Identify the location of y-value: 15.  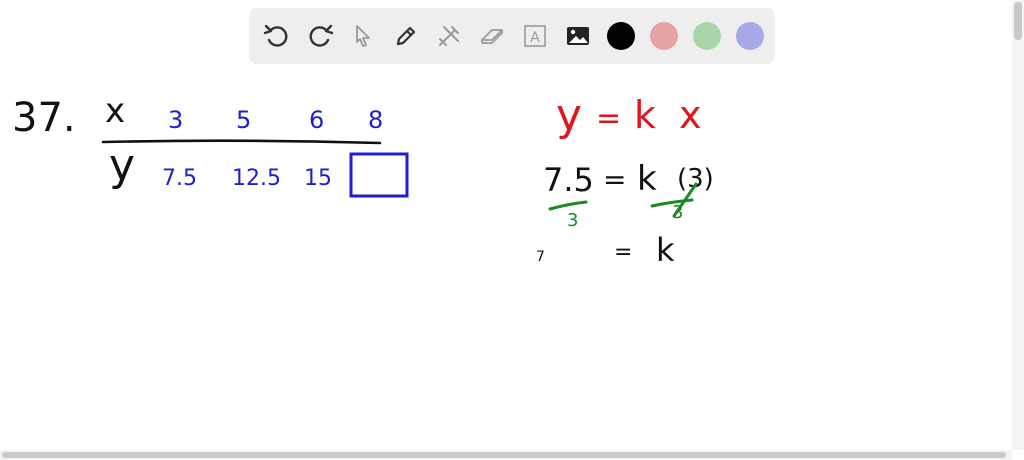
(318, 178).